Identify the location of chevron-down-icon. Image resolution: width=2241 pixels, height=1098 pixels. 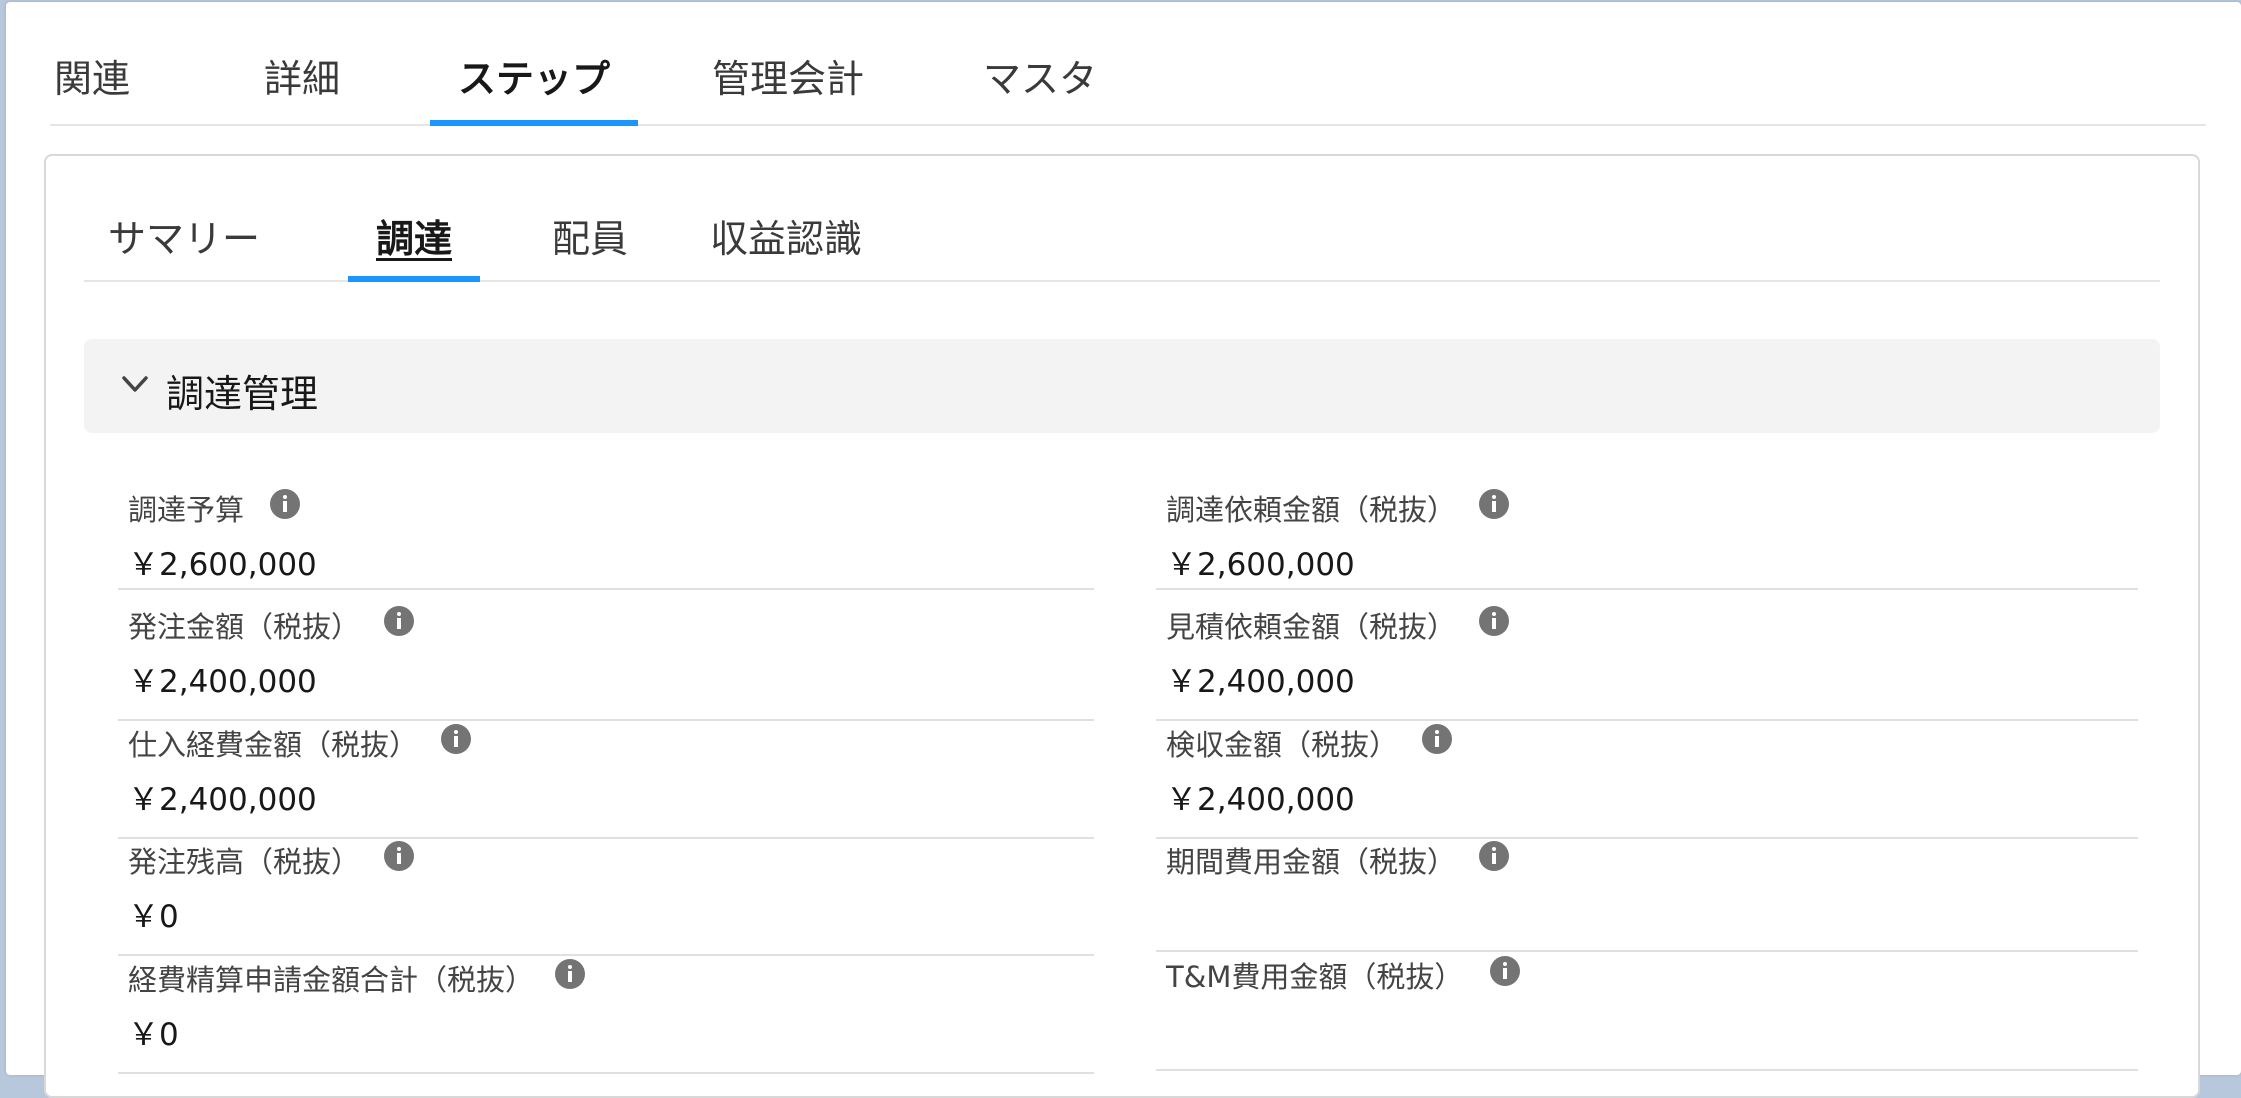
(135, 384).